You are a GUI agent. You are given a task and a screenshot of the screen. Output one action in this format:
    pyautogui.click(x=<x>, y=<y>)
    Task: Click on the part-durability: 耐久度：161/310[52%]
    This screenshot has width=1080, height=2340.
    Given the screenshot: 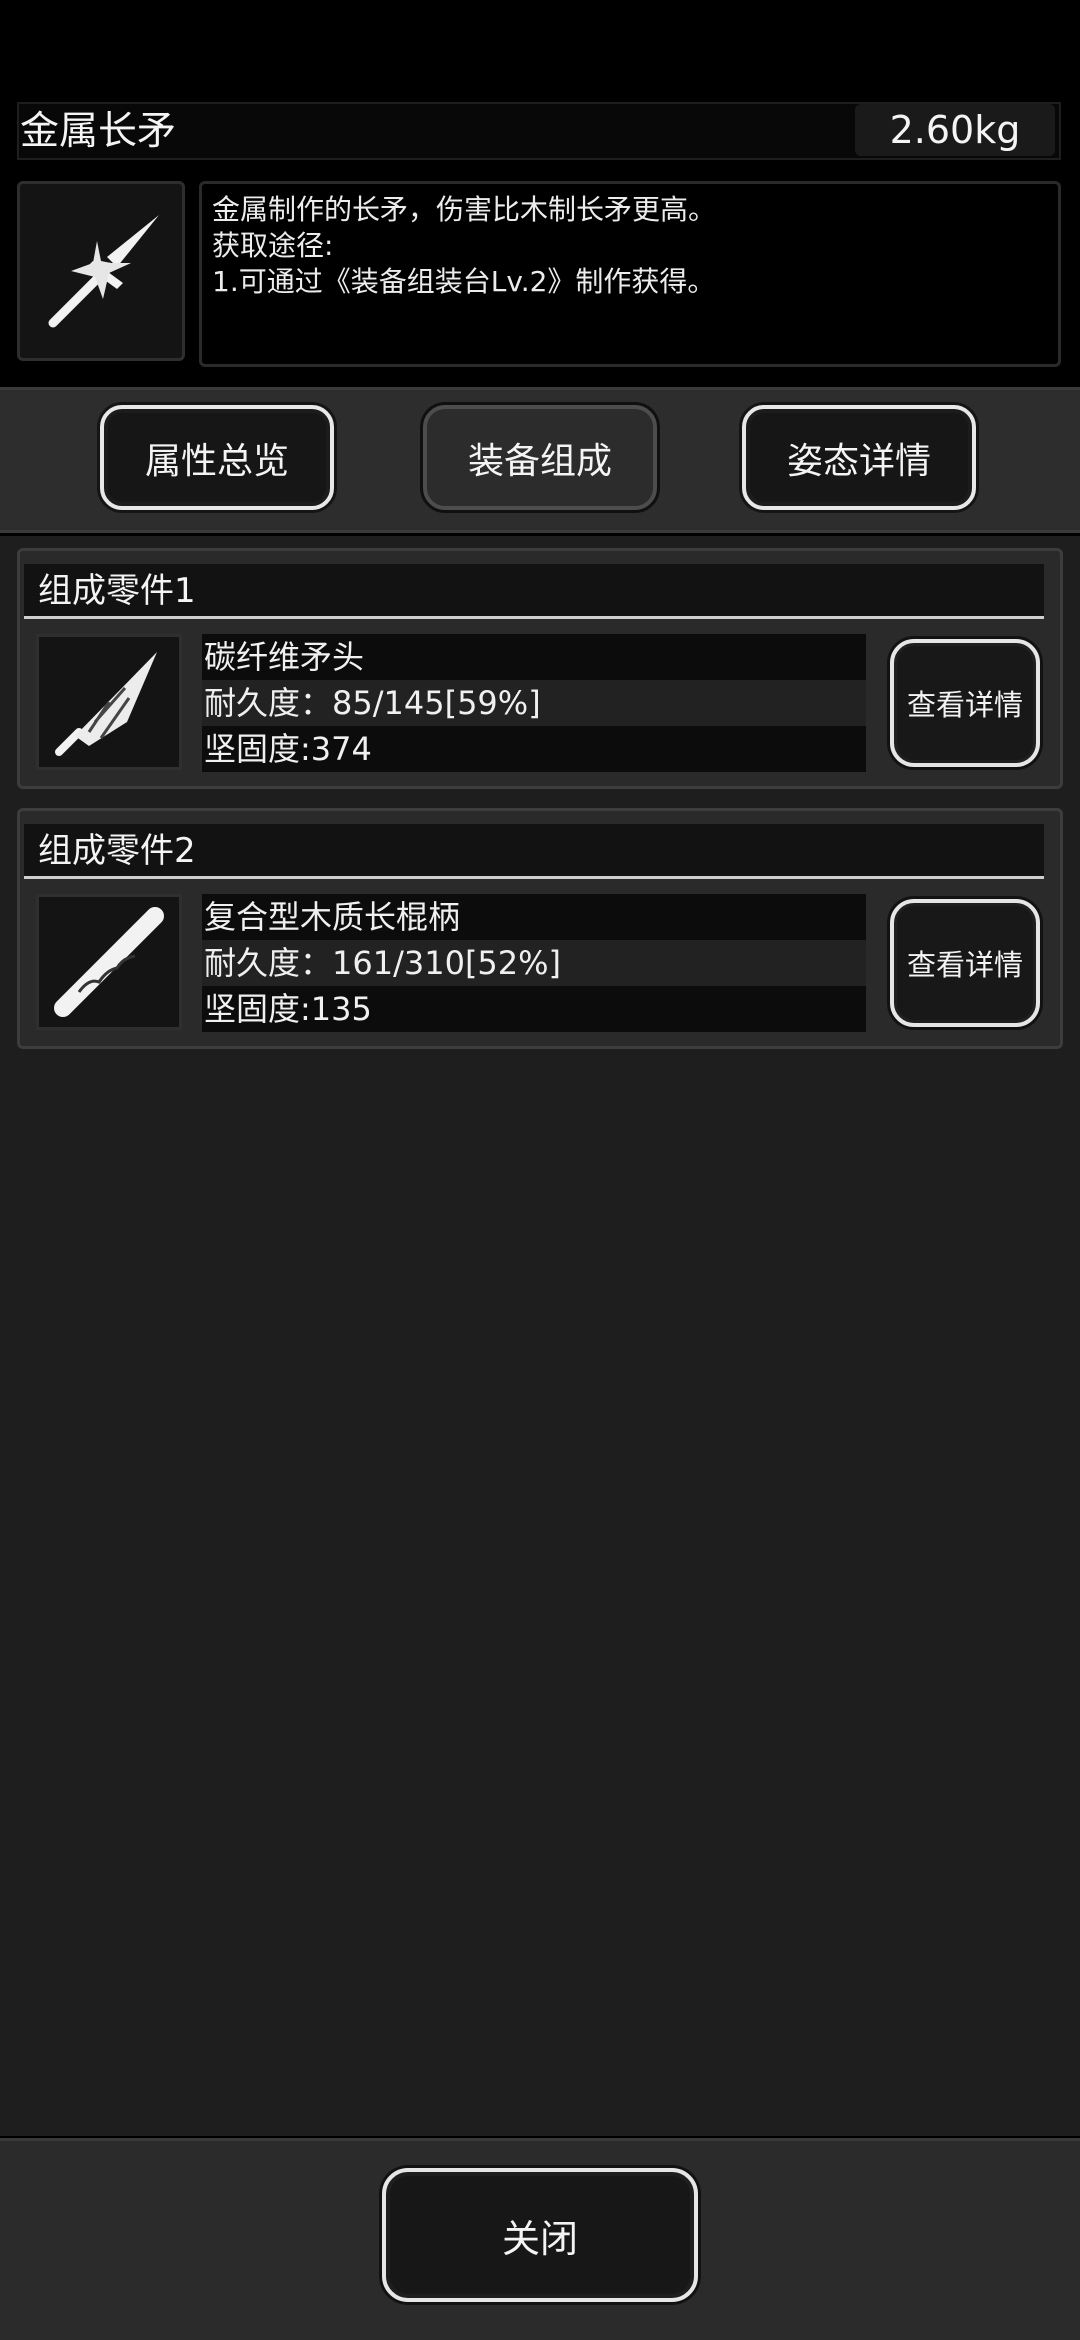 What is the action you would take?
    pyautogui.click(x=534, y=963)
    